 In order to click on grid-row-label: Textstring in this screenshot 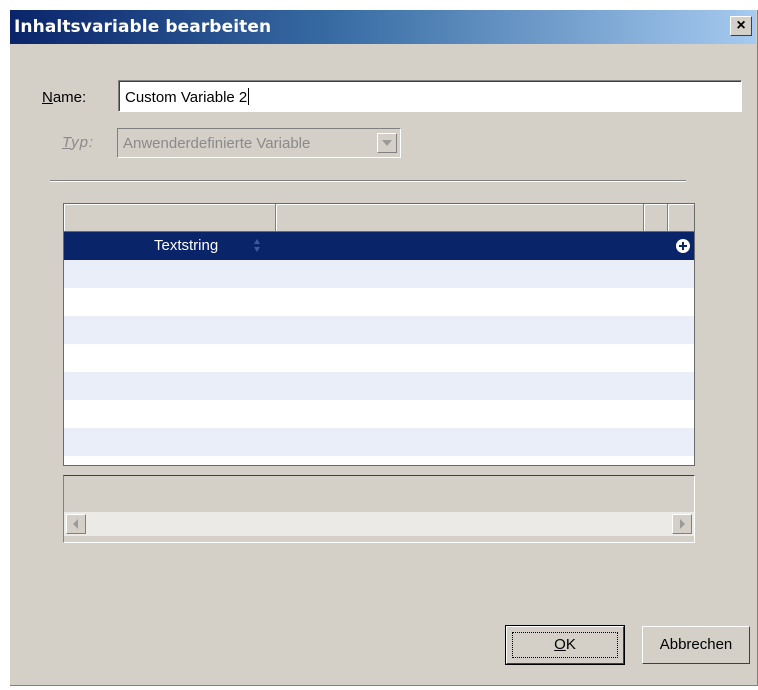, I will do `click(186, 245)`.